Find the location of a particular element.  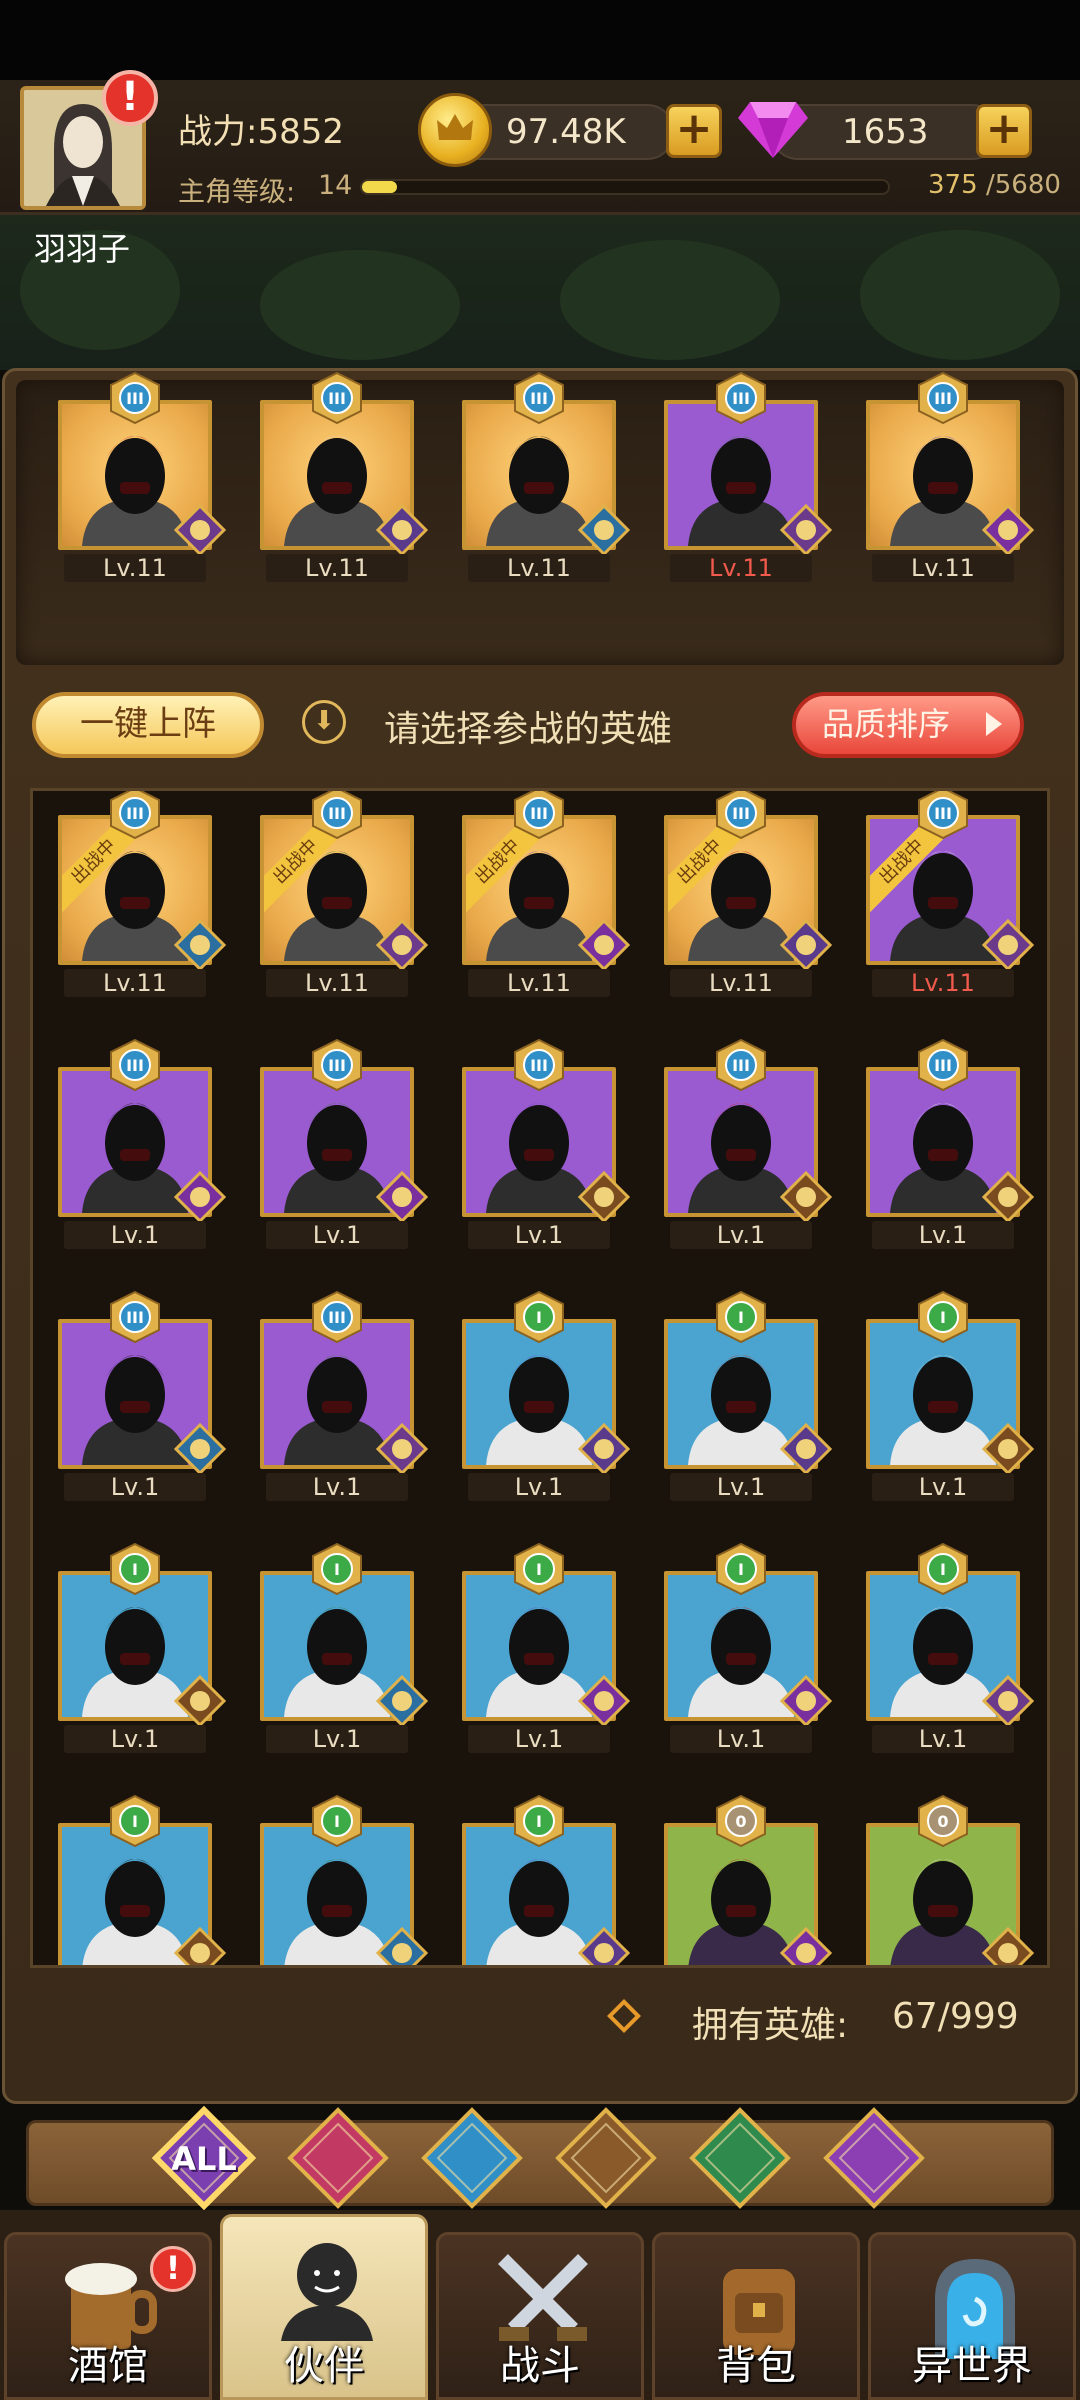

level-label: 主角等级: is located at coordinates (237, 192).